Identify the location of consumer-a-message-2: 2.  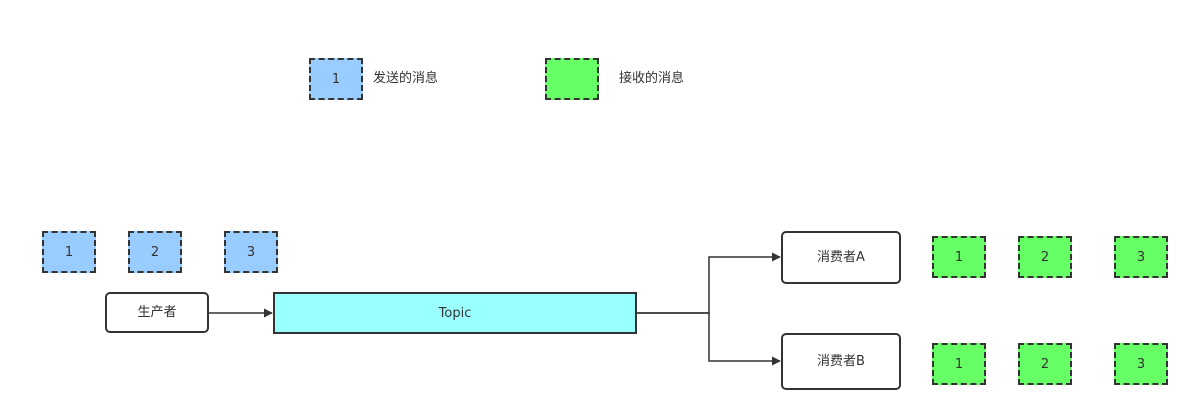
(1045, 257).